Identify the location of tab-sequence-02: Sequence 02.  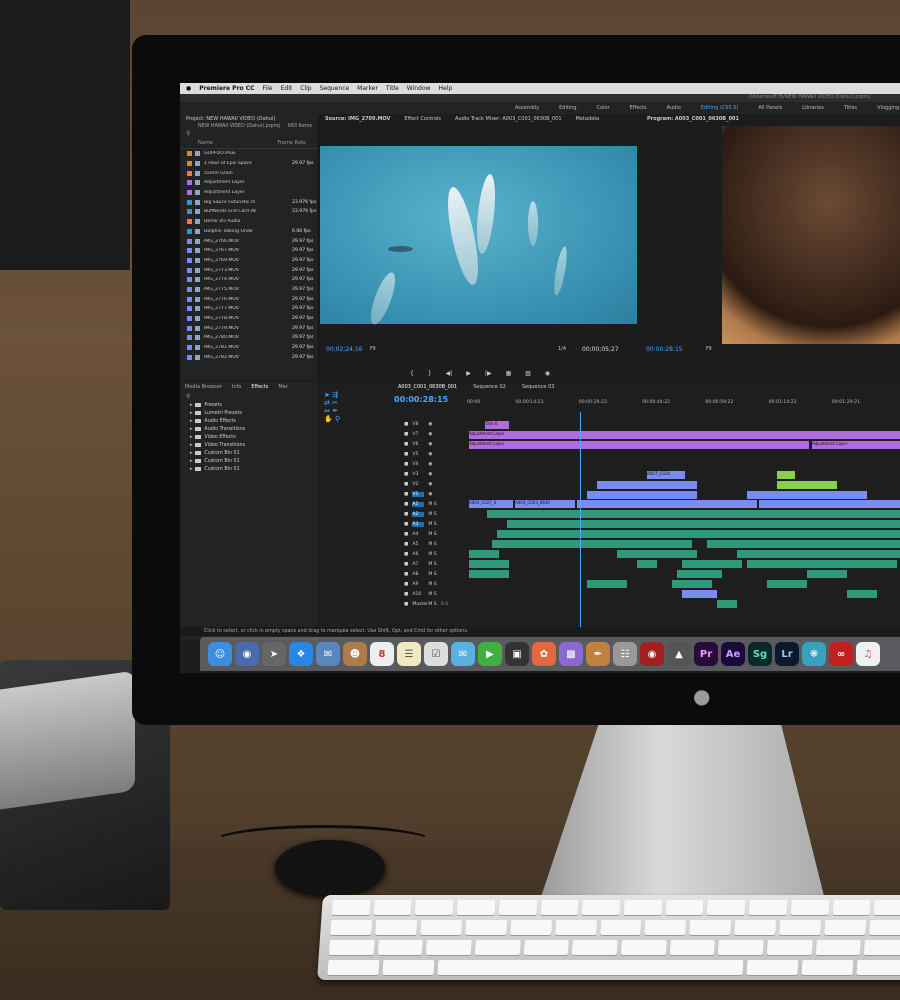
(489, 387).